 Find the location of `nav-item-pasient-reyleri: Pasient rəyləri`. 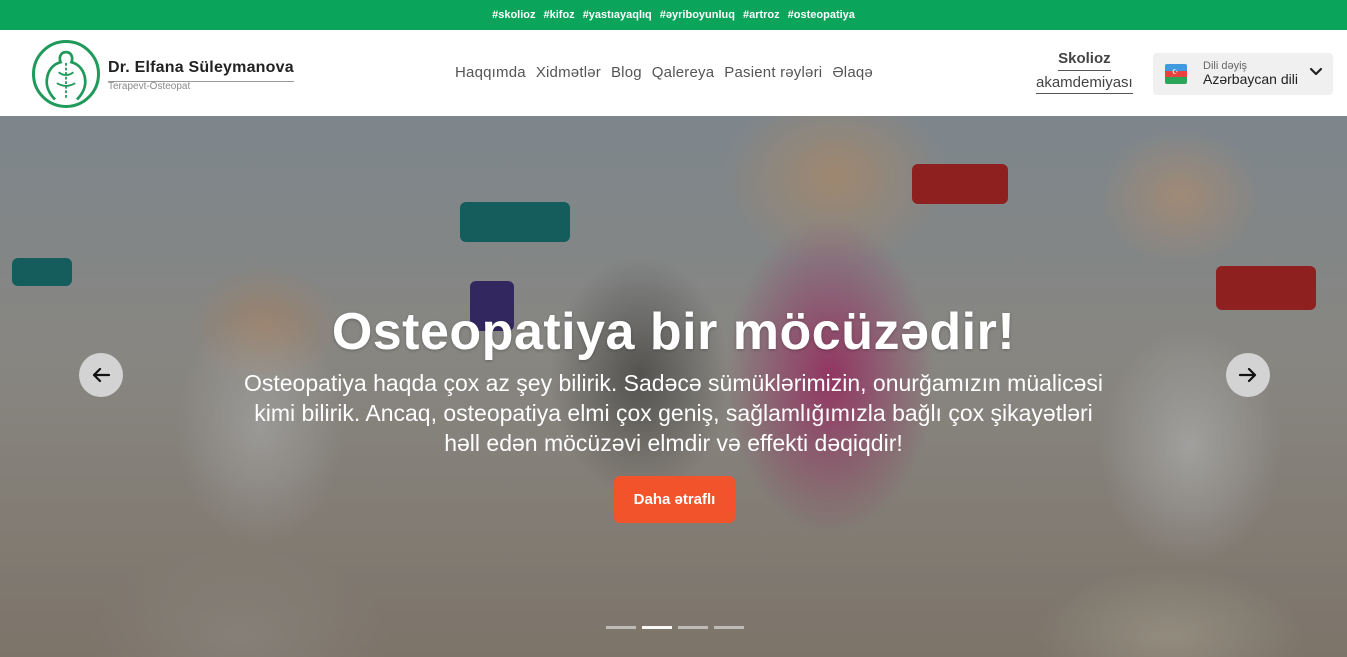

nav-item-pasient-reyleri: Pasient rəyləri is located at coordinates (773, 72).